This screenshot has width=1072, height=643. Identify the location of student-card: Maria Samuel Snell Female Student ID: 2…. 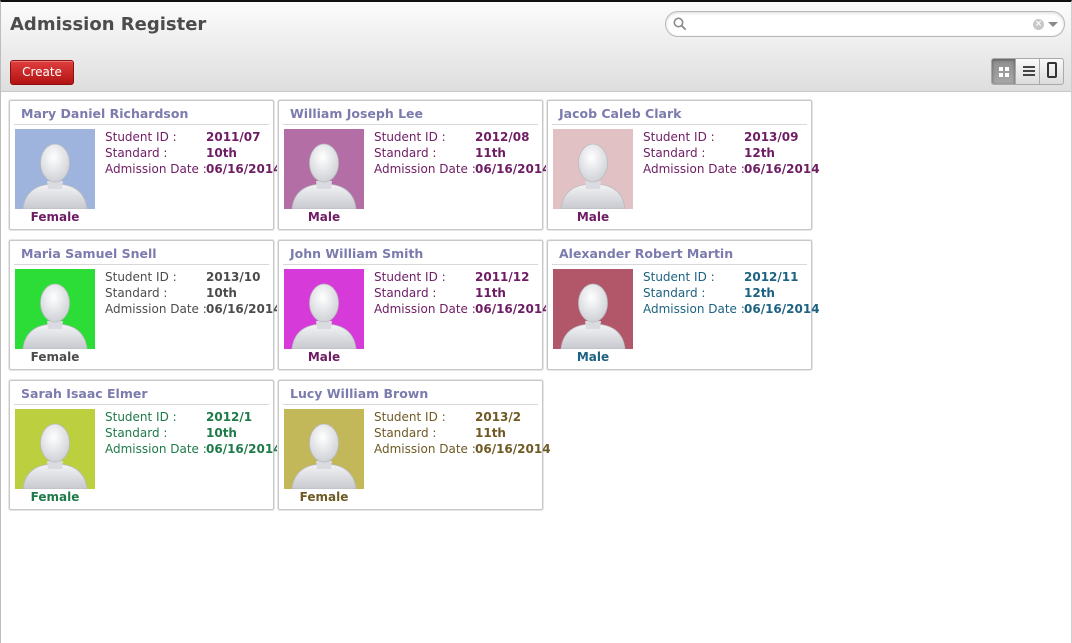
(145, 305).